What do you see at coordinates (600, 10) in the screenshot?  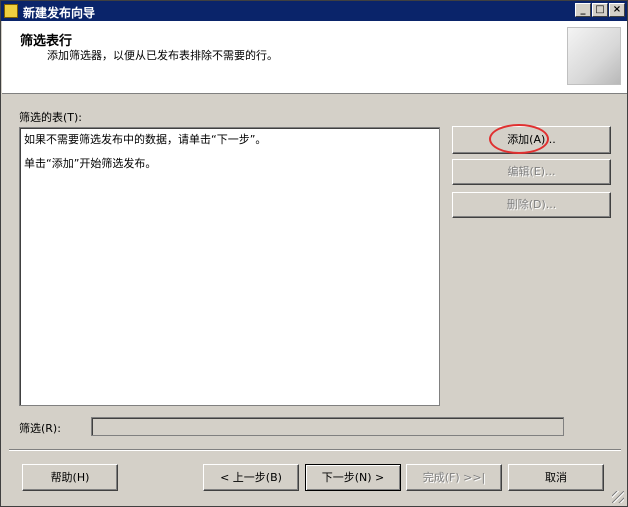 I see `maximize-button: □` at bounding box center [600, 10].